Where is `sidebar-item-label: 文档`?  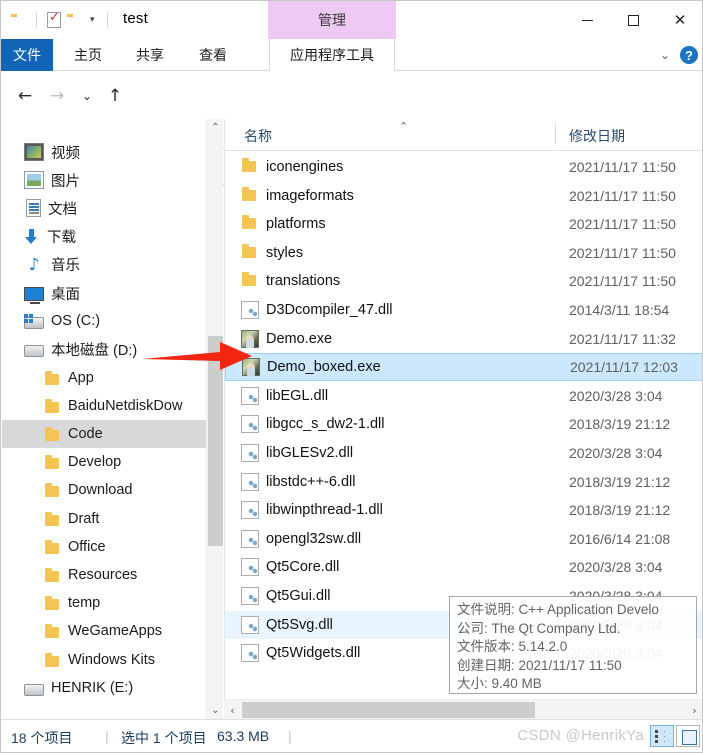 sidebar-item-label: 文档 is located at coordinates (62, 209).